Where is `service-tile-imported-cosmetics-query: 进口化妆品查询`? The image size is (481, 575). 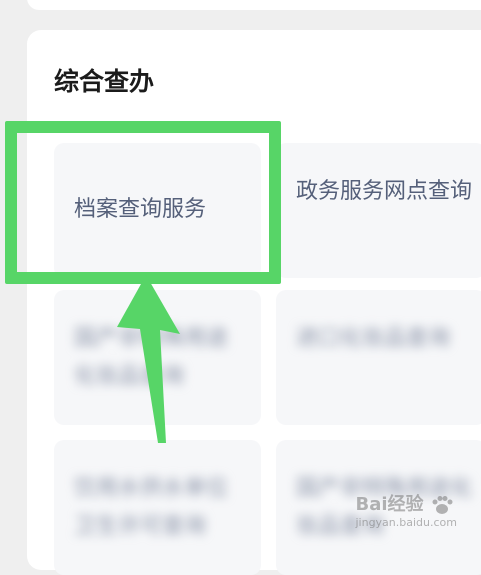 service-tile-imported-cosmetics-query: 进口化妆品查询 is located at coordinates (378, 357).